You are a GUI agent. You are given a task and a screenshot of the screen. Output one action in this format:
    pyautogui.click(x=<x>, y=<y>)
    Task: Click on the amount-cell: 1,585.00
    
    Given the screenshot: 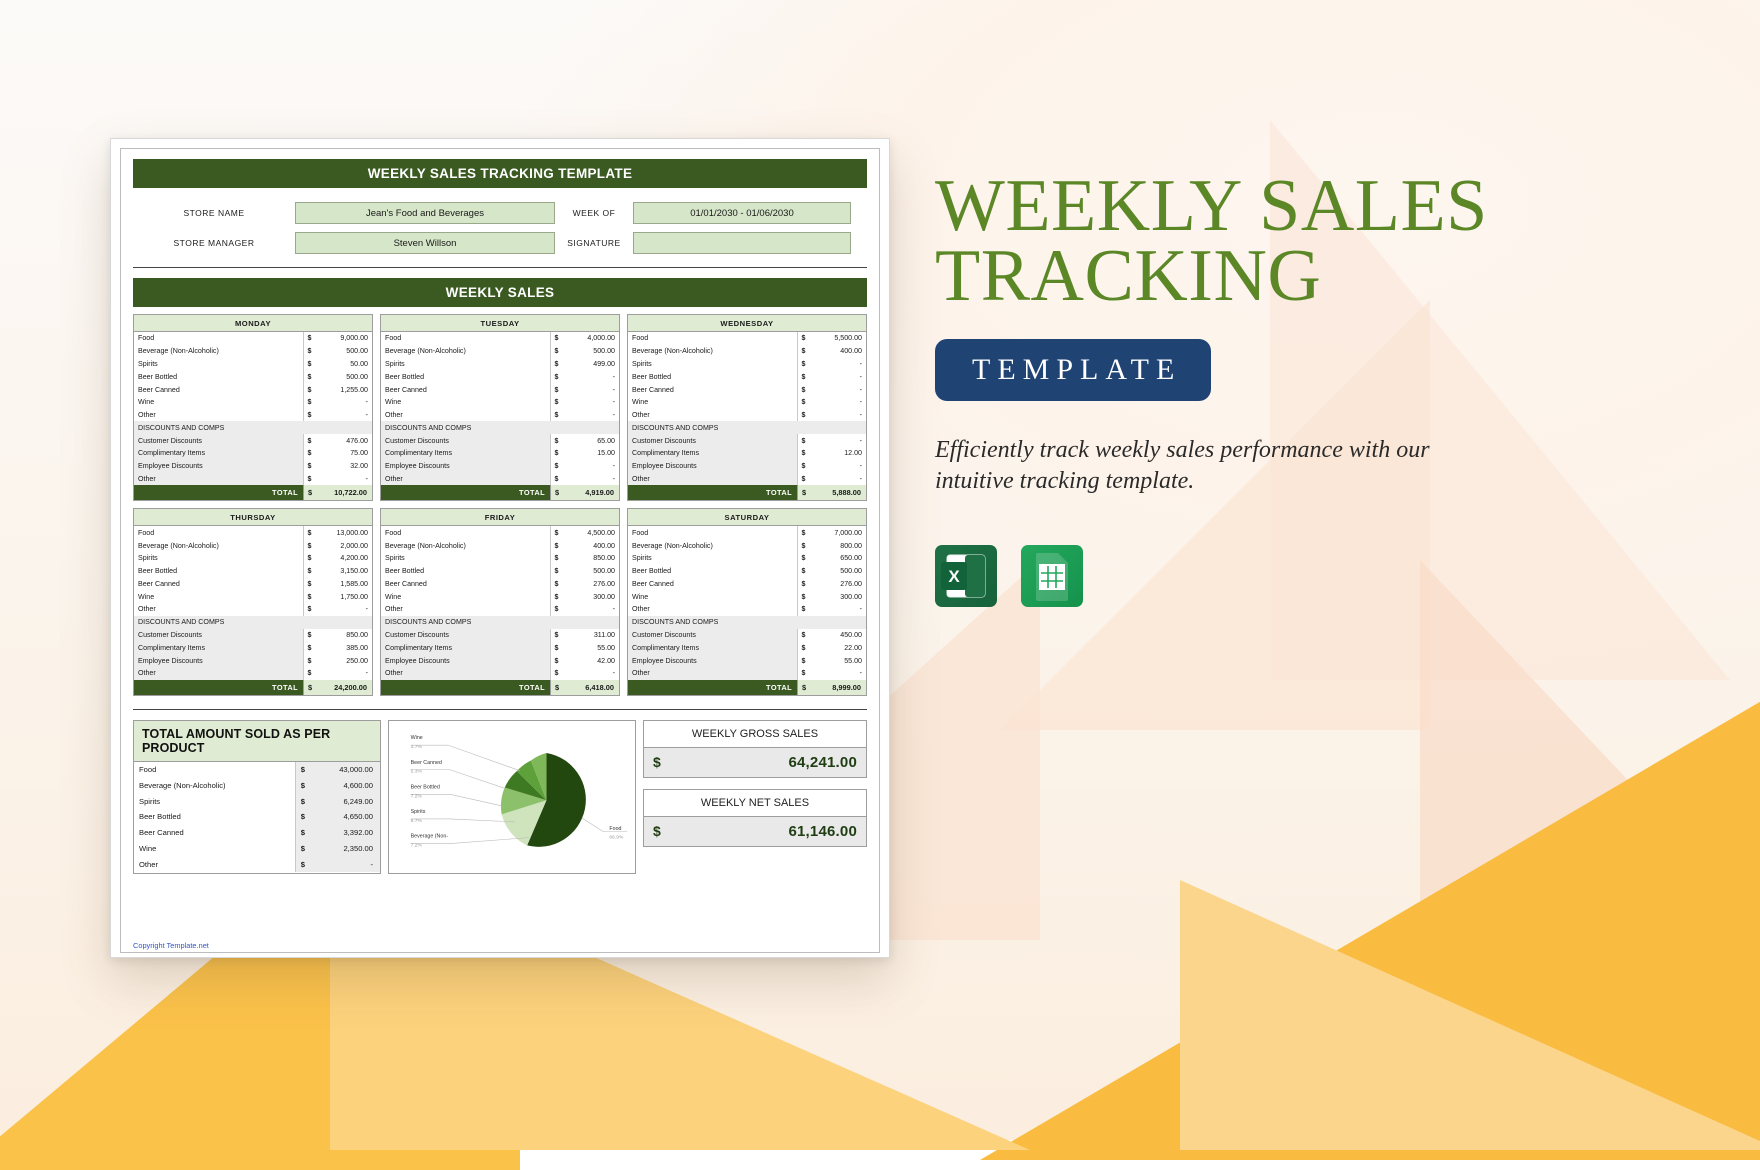 What is the action you would take?
    pyautogui.click(x=344, y=584)
    